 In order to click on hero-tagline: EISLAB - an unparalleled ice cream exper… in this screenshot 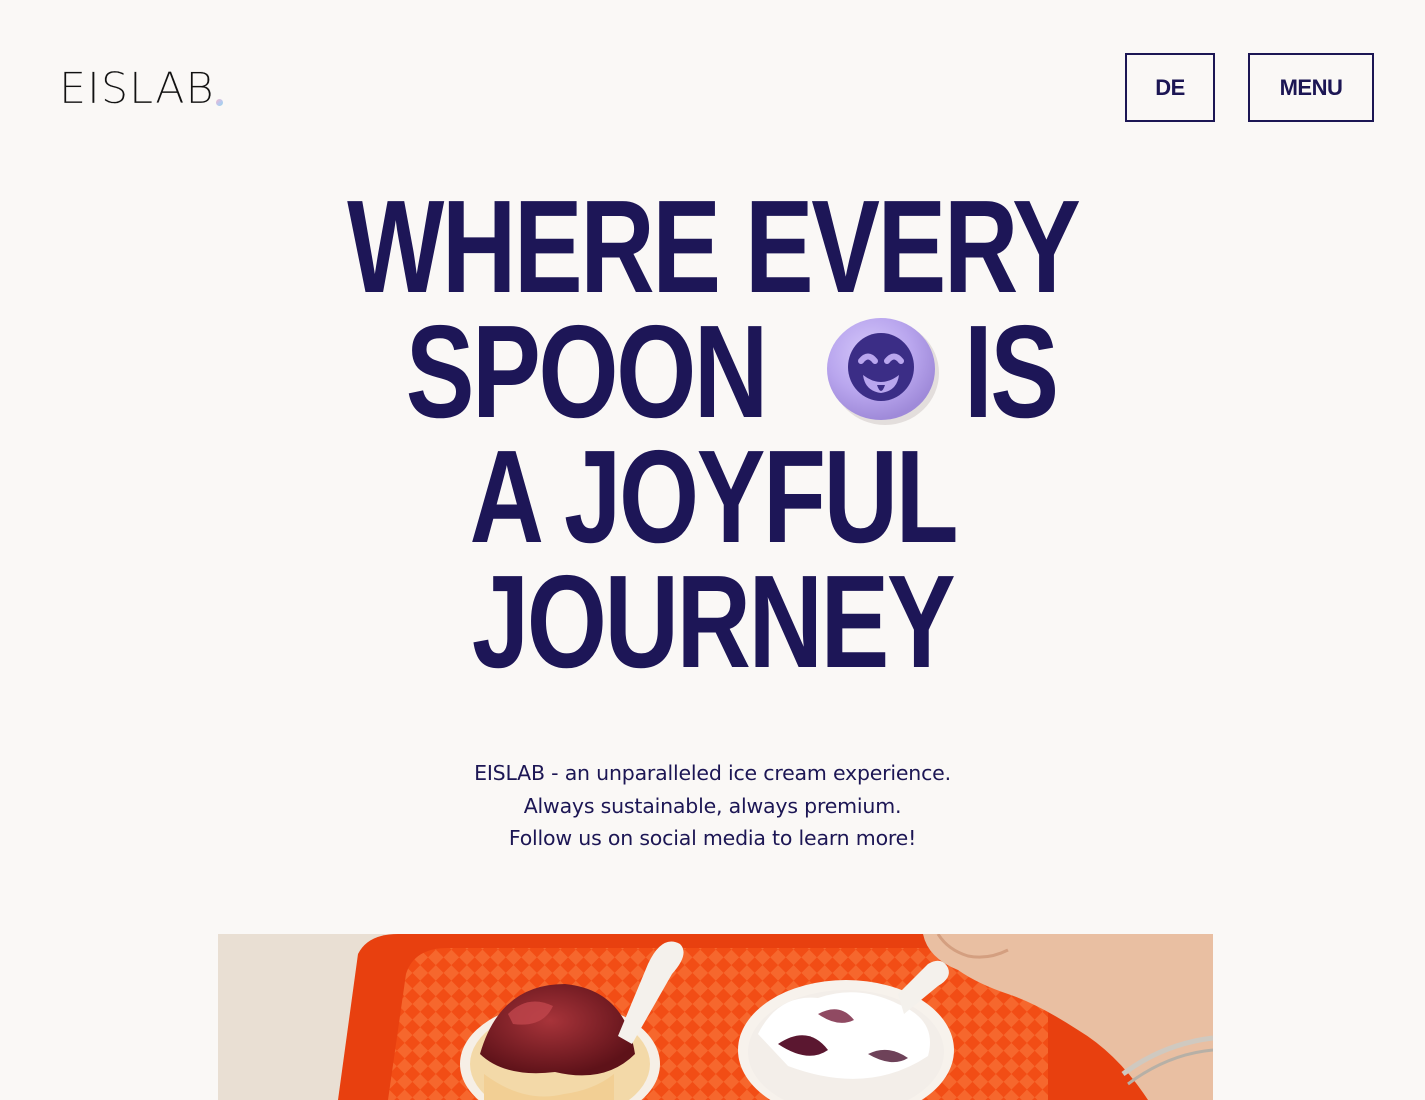, I will do `click(712, 806)`.